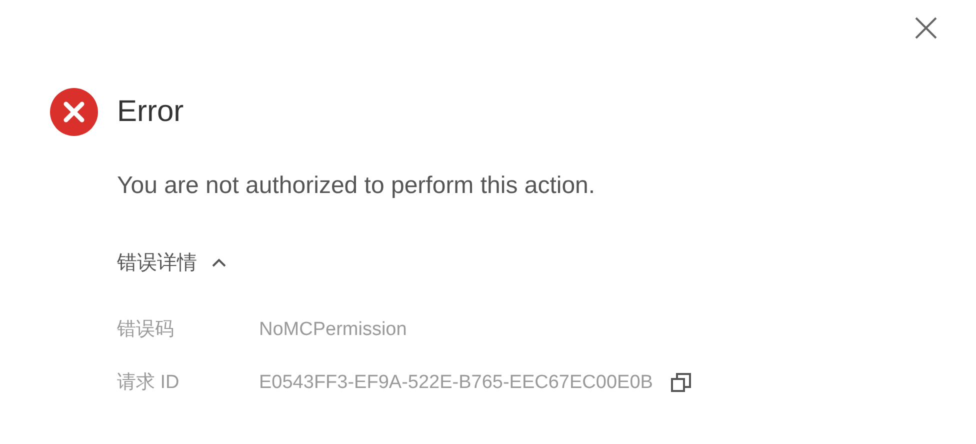 The image size is (976, 444). Describe the element at coordinates (74, 112) in the screenshot. I see `error-icon` at that location.